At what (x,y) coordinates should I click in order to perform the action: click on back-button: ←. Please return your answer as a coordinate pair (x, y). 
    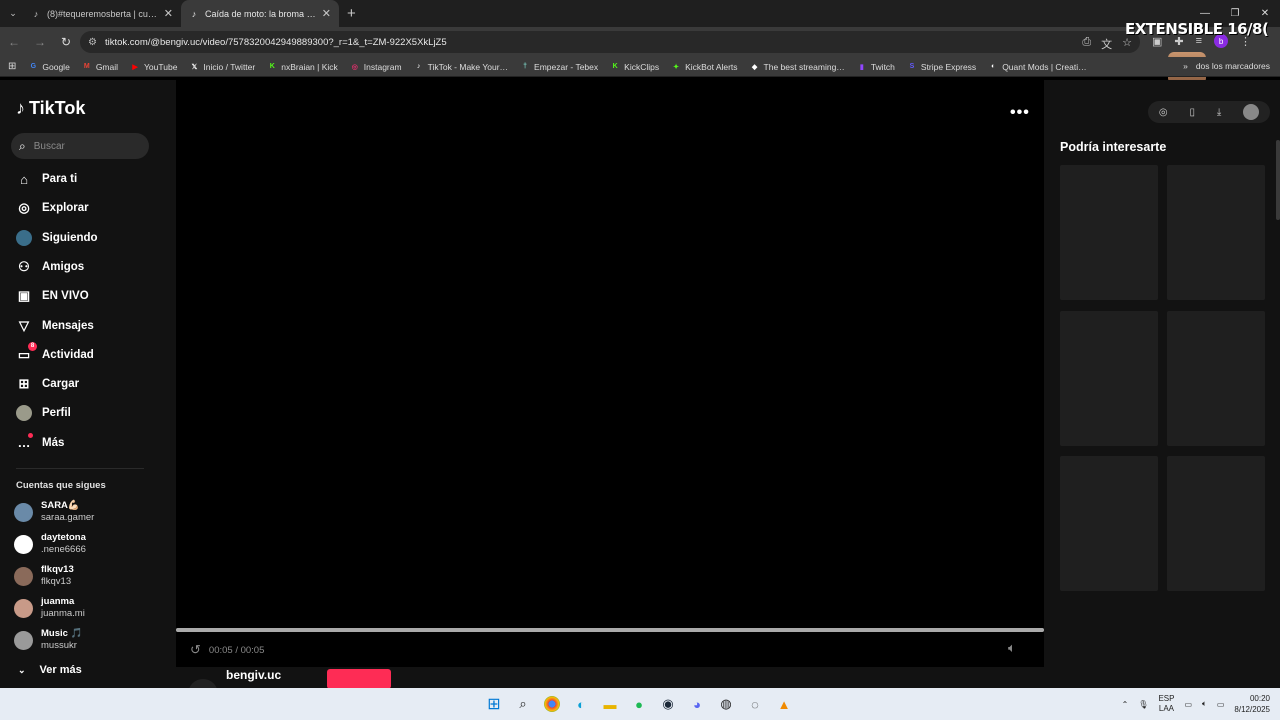
    Looking at the image, I should click on (14, 42).